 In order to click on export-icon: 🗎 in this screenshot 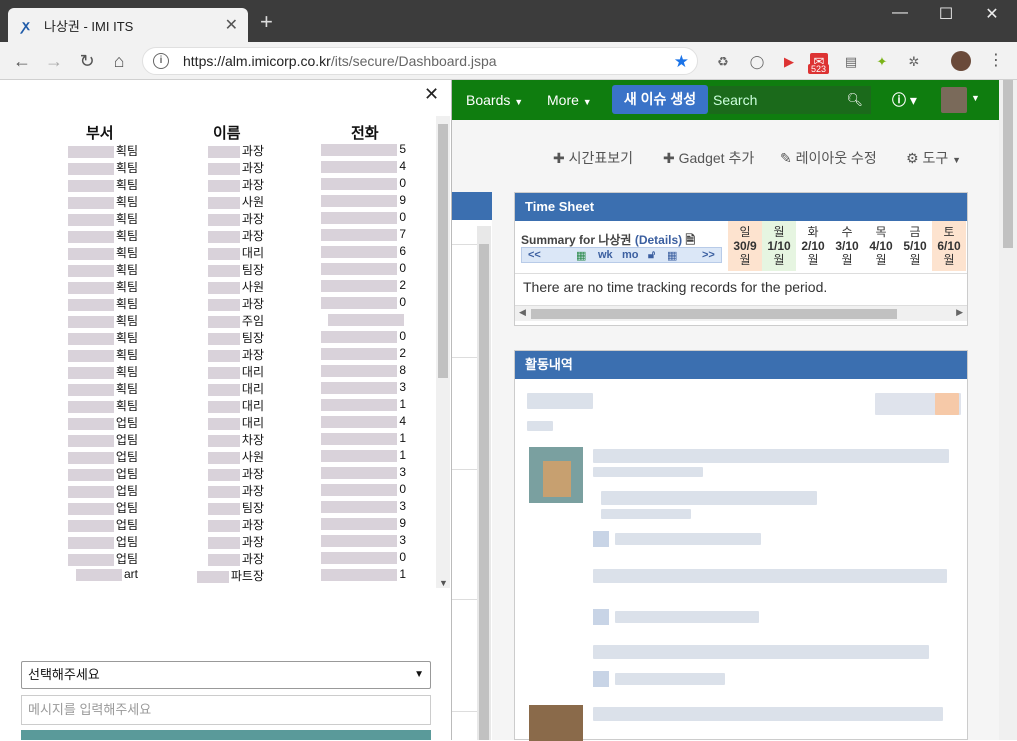, I will do `click(691, 240)`.